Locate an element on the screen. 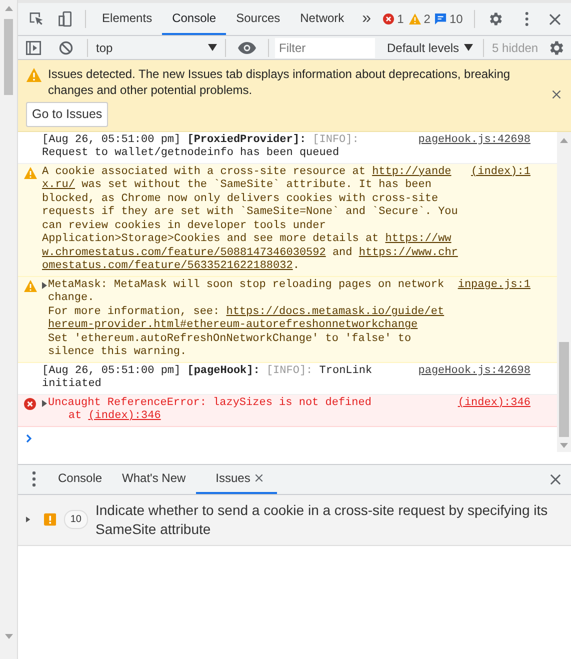 This screenshot has width=571, height=659. source-link: (index):1 is located at coordinates (500, 173).